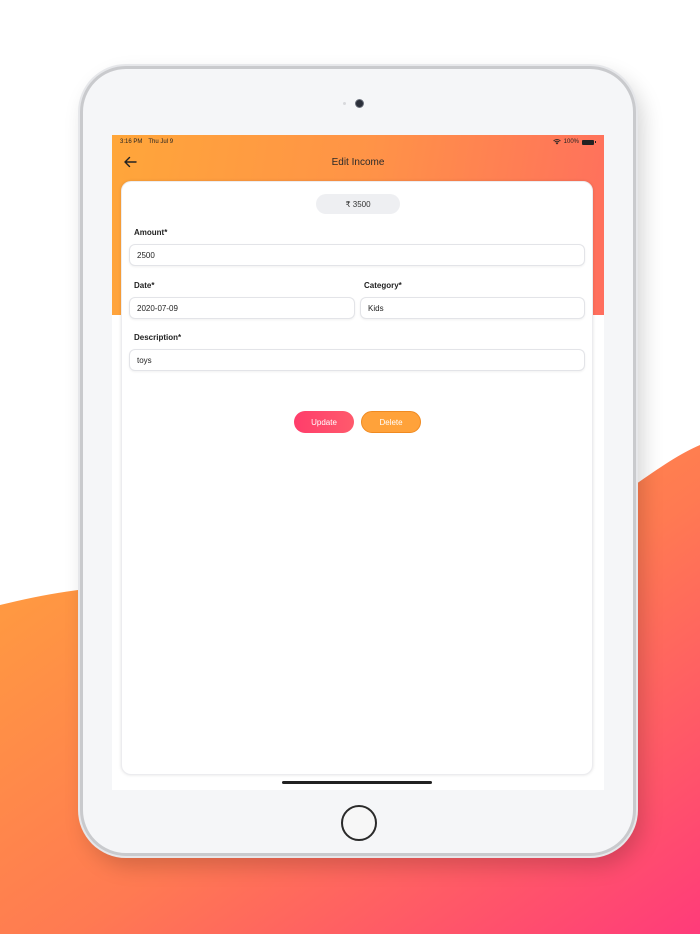 The height and width of the screenshot is (934, 700). What do you see at coordinates (357, 782) in the screenshot?
I see `home-indicator` at bounding box center [357, 782].